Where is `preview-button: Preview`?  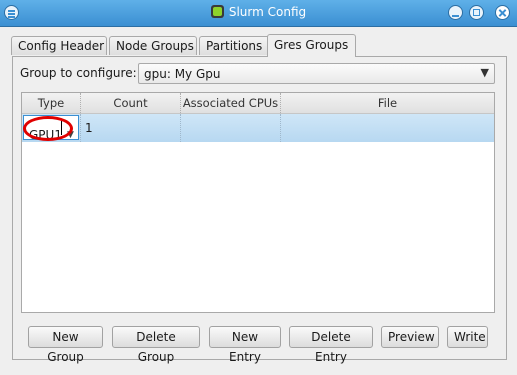 preview-button: Preview is located at coordinates (410, 337).